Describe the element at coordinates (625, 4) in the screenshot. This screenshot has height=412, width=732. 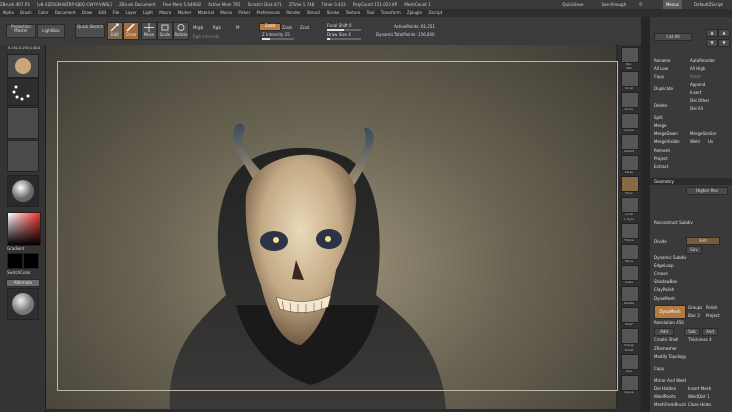
I see `seethrough-slider: See-through 0` at that location.